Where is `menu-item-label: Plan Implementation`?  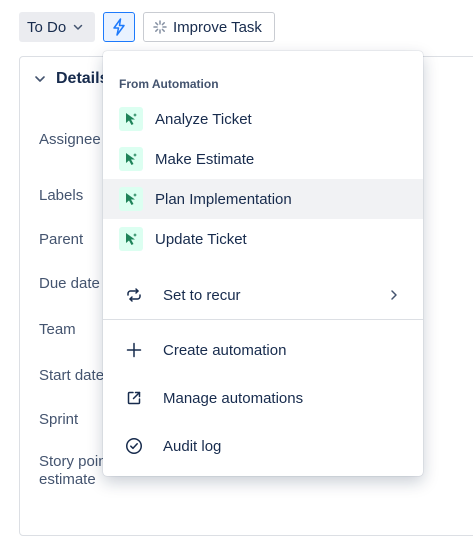
menu-item-label: Plan Implementation is located at coordinates (223, 199).